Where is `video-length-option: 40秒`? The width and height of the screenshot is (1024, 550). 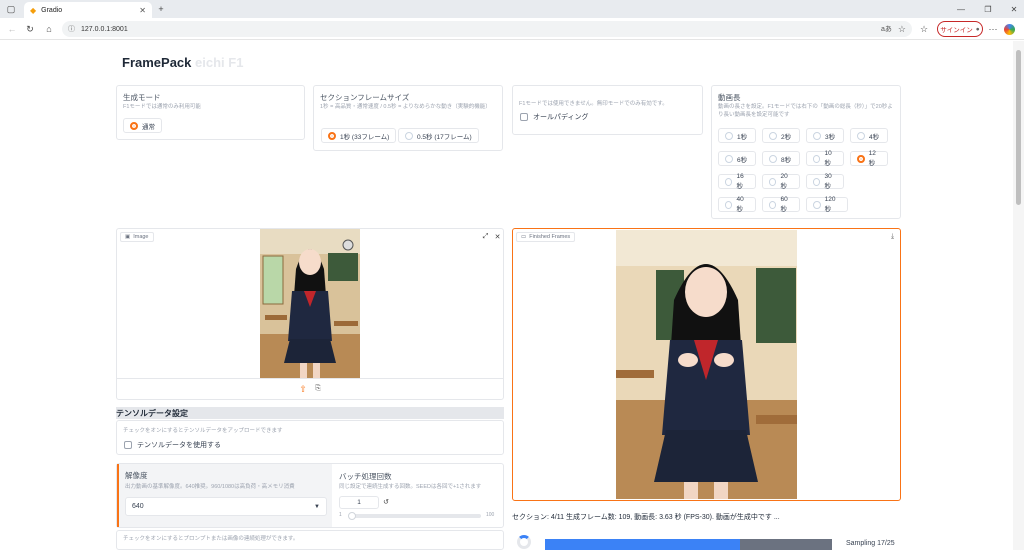 video-length-option: 40秒 is located at coordinates (737, 204).